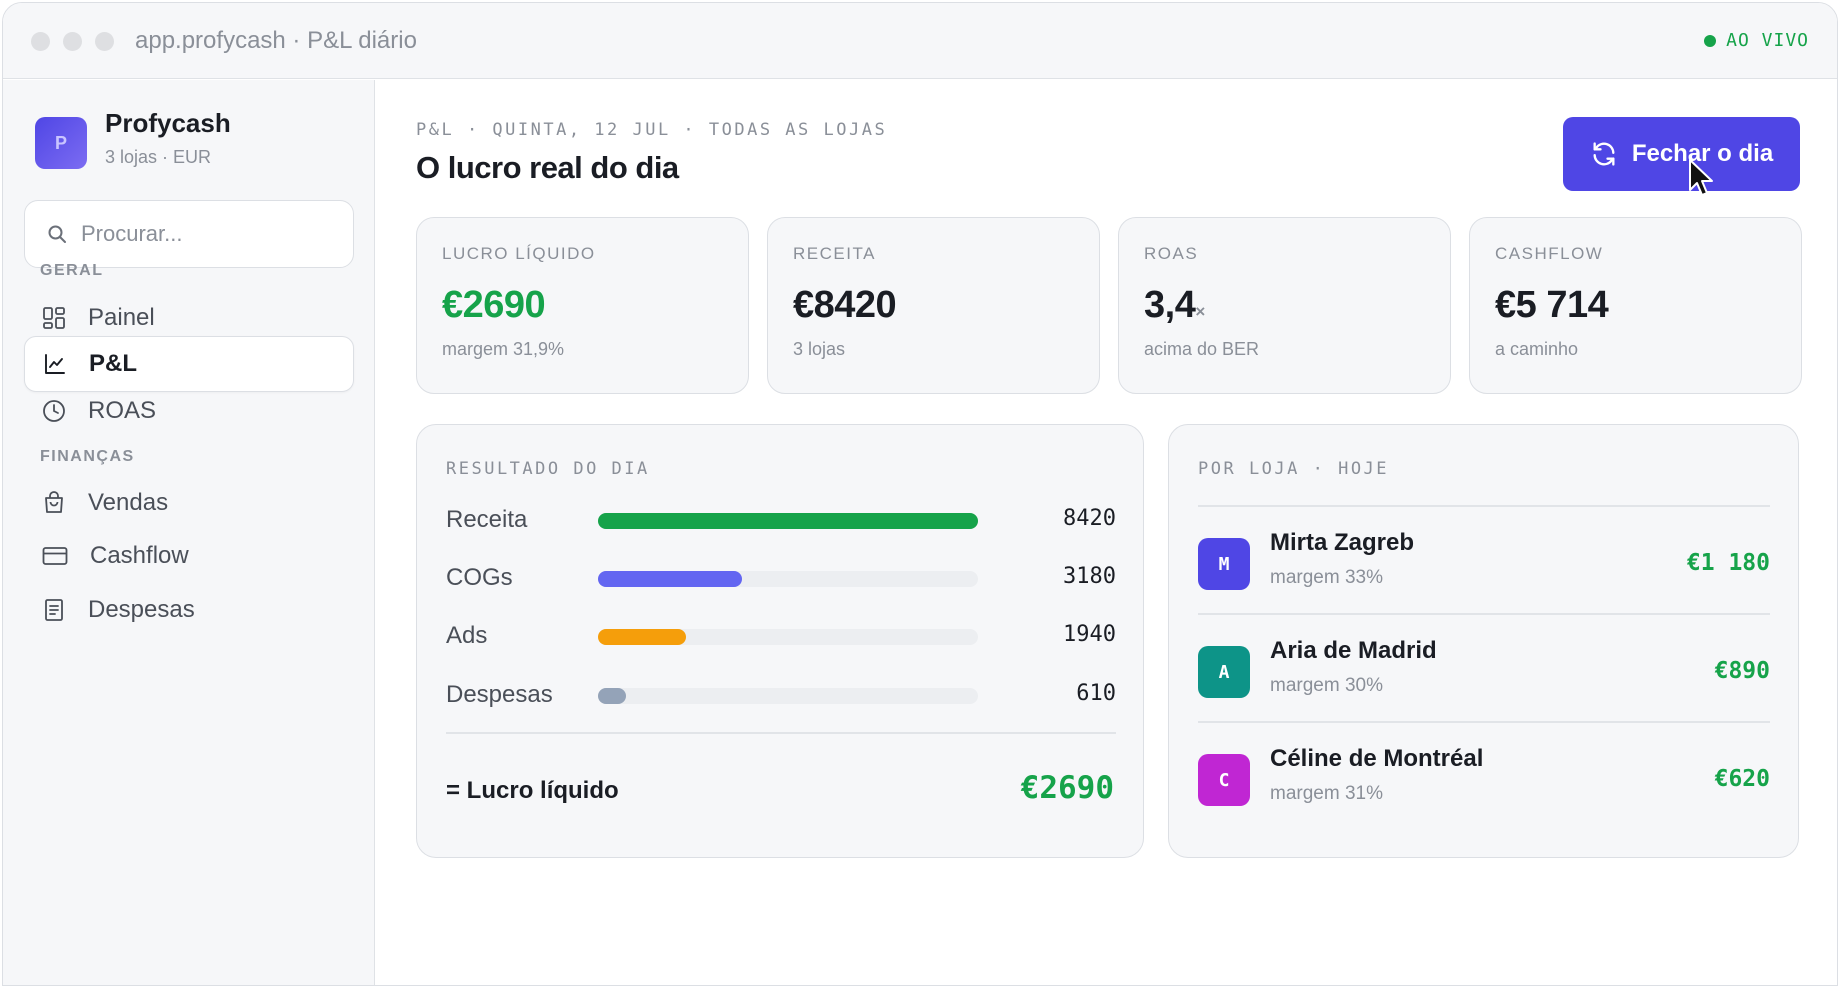  What do you see at coordinates (1342, 542) in the screenshot?
I see `store-name: Mirta Zagreb` at bounding box center [1342, 542].